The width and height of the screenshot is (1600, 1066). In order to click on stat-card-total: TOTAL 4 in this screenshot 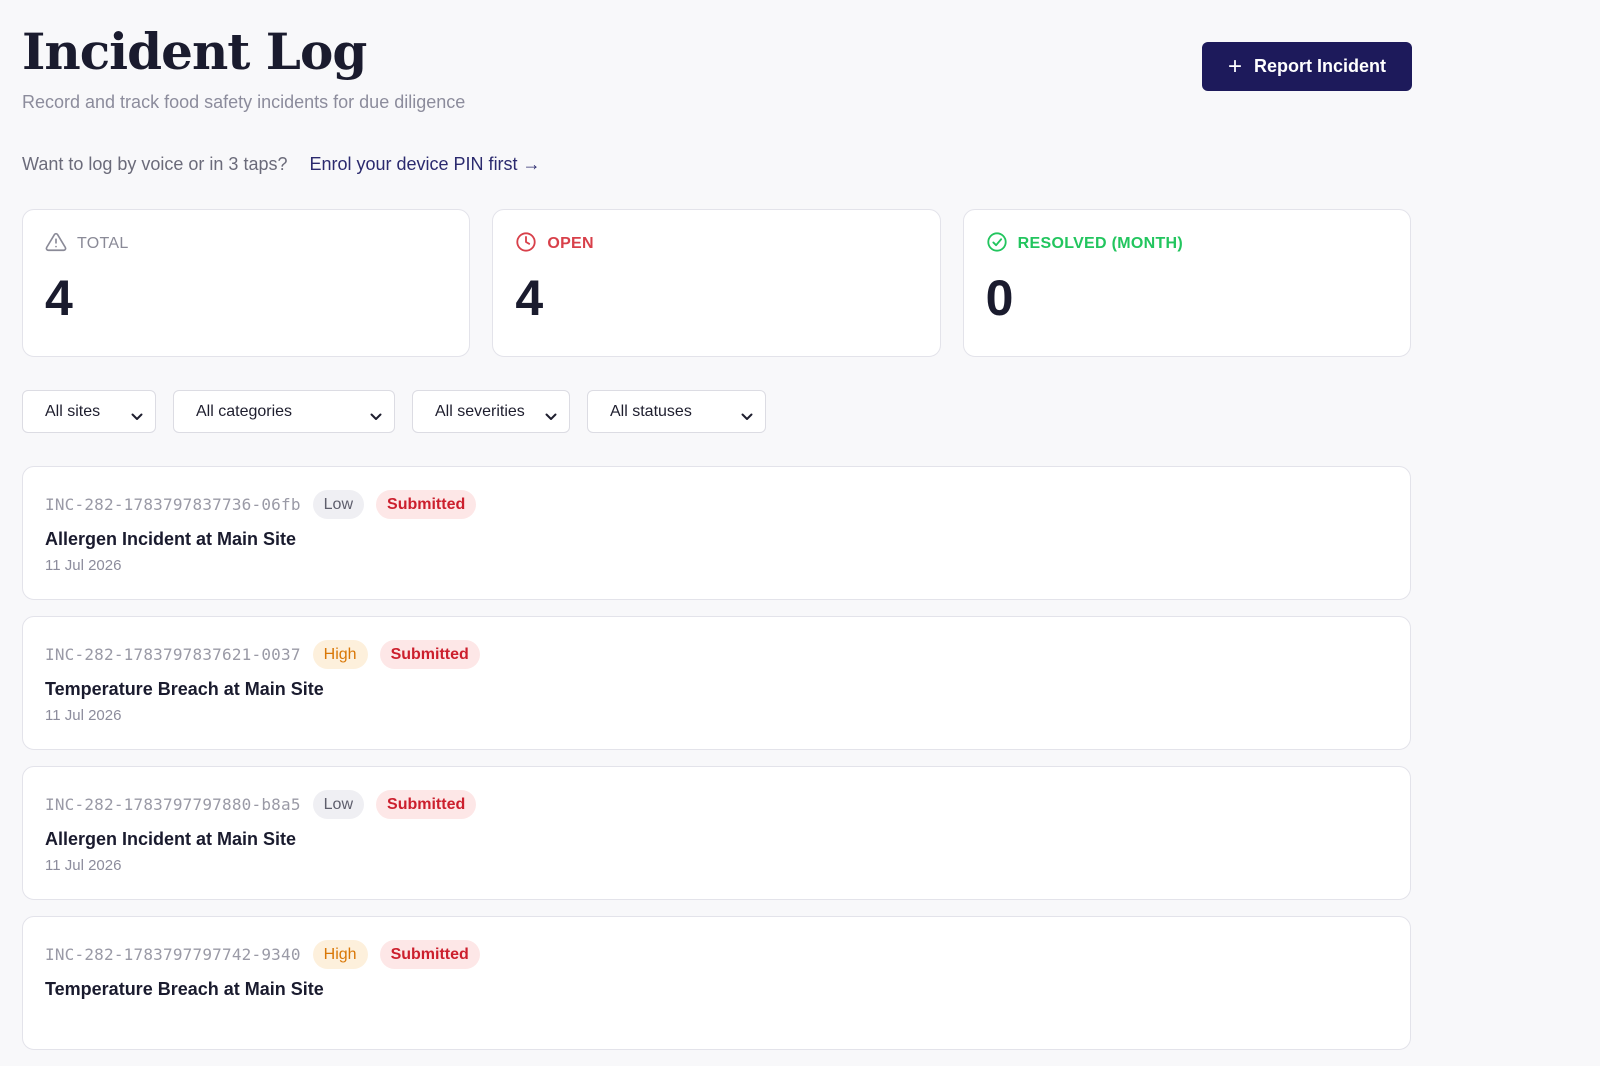, I will do `click(246, 283)`.